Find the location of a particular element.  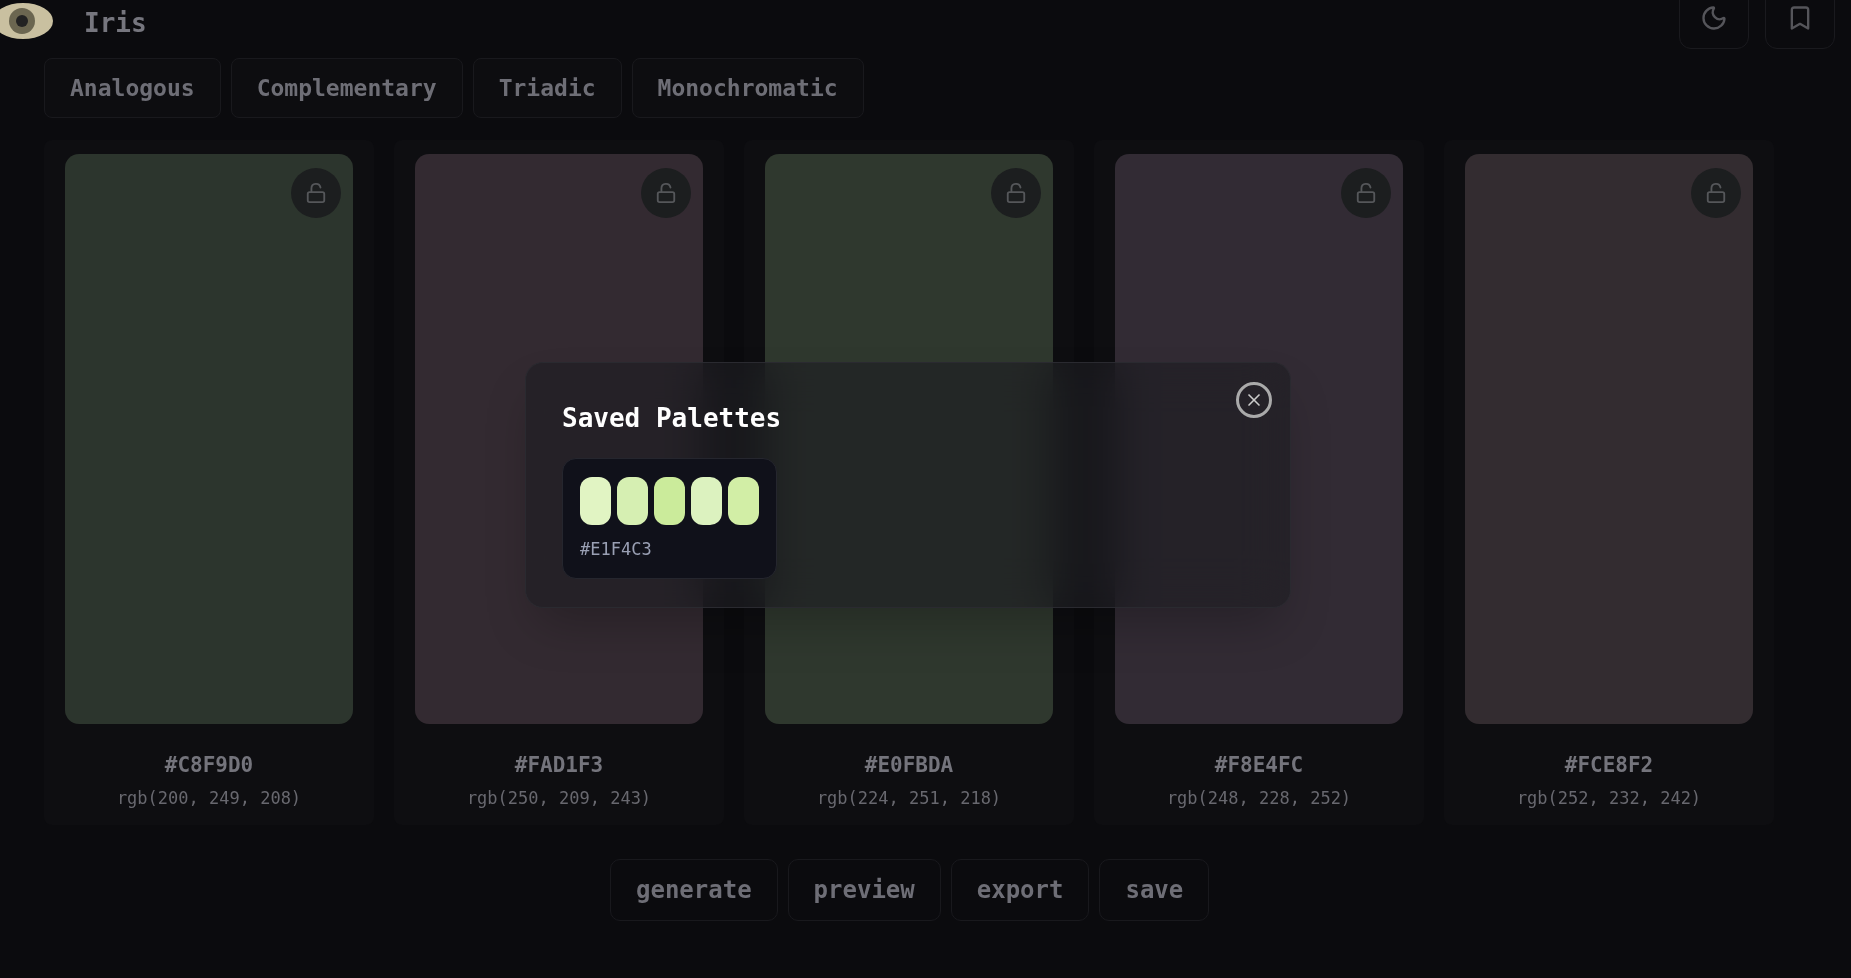

modal-title: Saved Palettes is located at coordinates (672, 418).